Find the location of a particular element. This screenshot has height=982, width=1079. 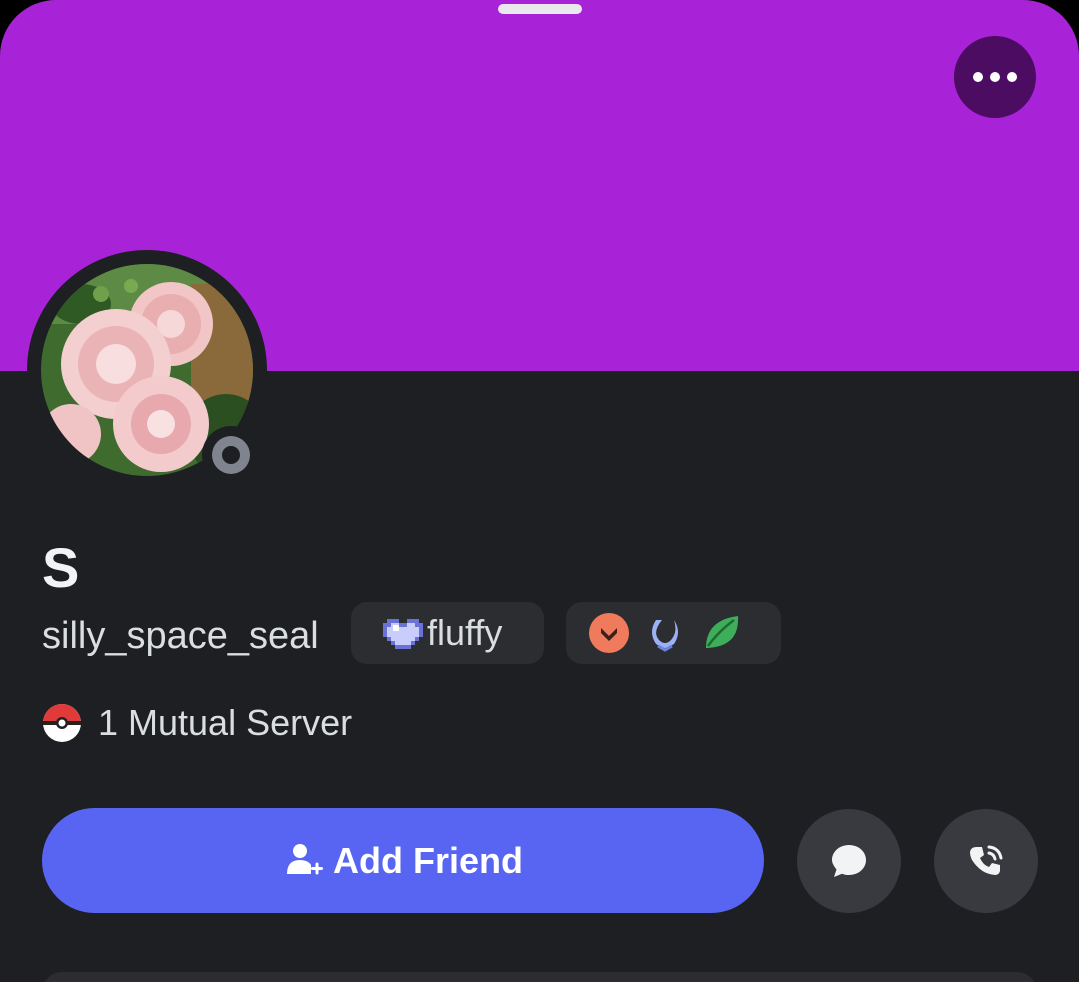

offline-status-icon is located at coordinates (231, 455).